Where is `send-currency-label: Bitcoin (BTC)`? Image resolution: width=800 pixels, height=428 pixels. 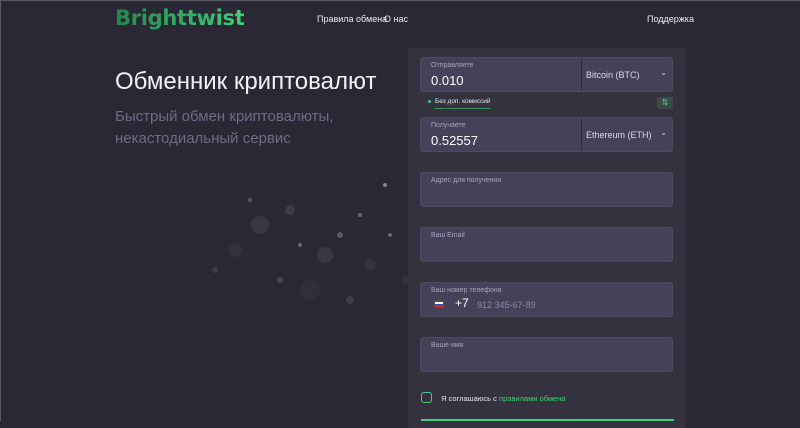
send-currency-label: Bitcoin (BTC) is located at coordinates (613, 75).